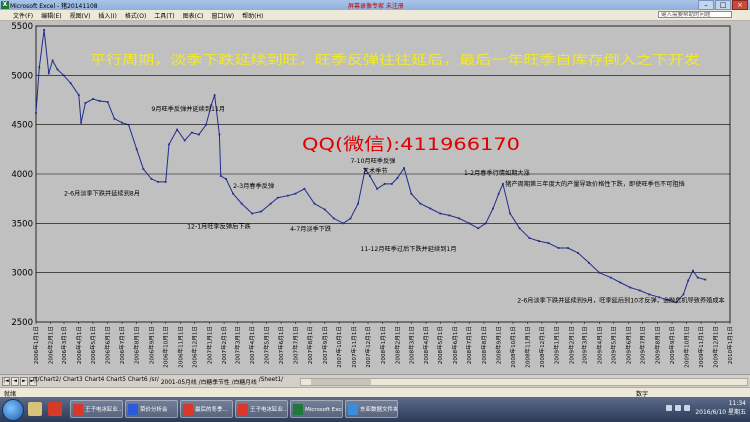 Image resolution: width=750 pixels, height=422 pixels. What do you see at coordinates (193, 15) in the screenshot?
I see `menu-item: 图表(C)` at bounding box center [193, 15].